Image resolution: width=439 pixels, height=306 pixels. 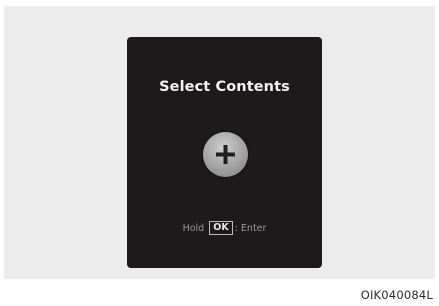 I want to click on instruction-hint: Hold OK: Enter, so click(x=224, y=228).